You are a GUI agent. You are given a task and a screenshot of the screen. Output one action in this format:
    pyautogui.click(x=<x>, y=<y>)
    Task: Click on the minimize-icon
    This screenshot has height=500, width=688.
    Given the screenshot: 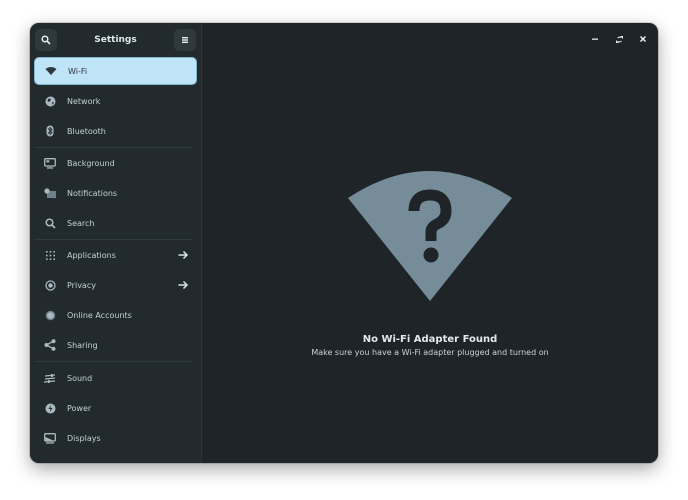 What is the action you would take?
    pyautogui.click(x=595, y=39)
    